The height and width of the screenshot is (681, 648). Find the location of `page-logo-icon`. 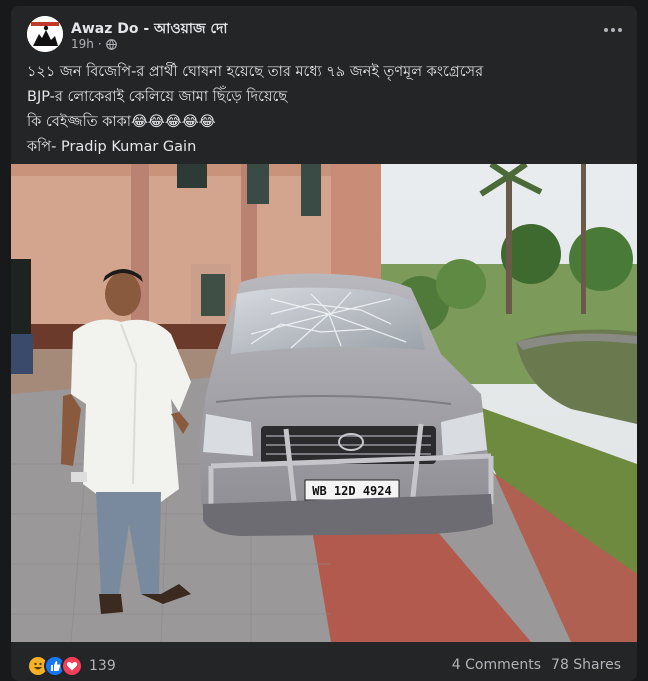

page-logo-icon is located at coordinates (45, 34).